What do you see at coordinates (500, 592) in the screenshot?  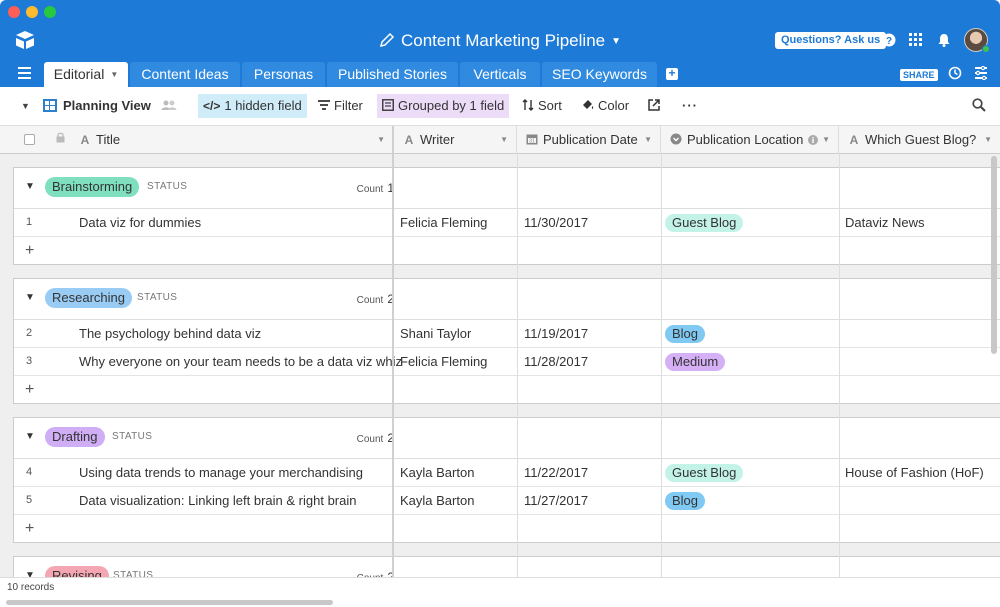 I see `grid-footer: 10 records` at bounding box center [500, 592].